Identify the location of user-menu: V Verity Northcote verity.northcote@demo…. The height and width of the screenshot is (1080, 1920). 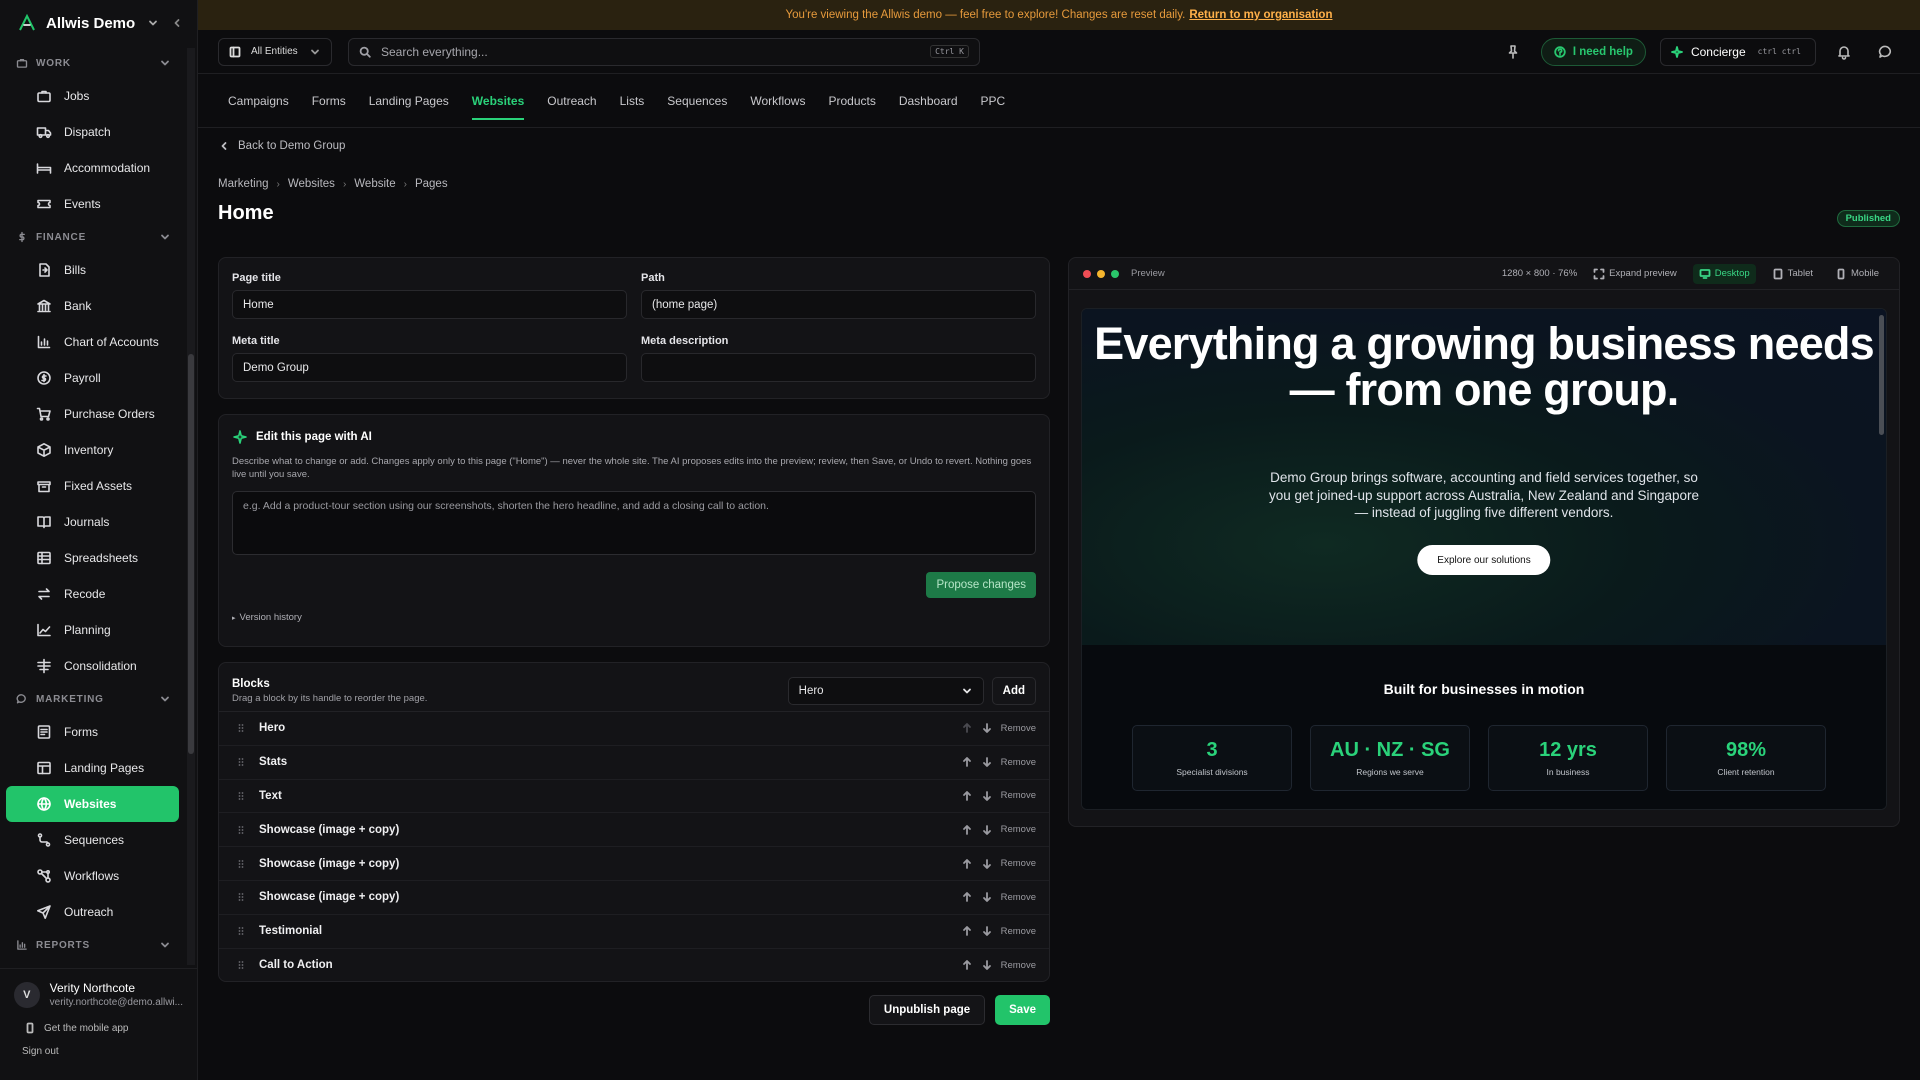
(98, 992).